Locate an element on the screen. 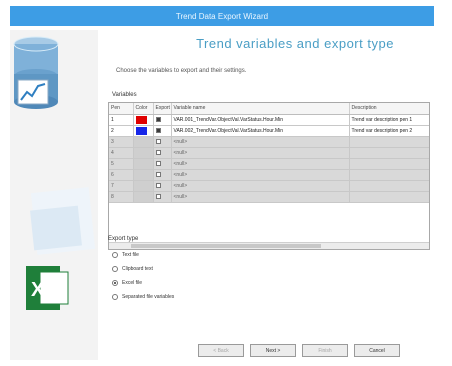  column-header-pen: Pen is located at coordinates (121, 109).